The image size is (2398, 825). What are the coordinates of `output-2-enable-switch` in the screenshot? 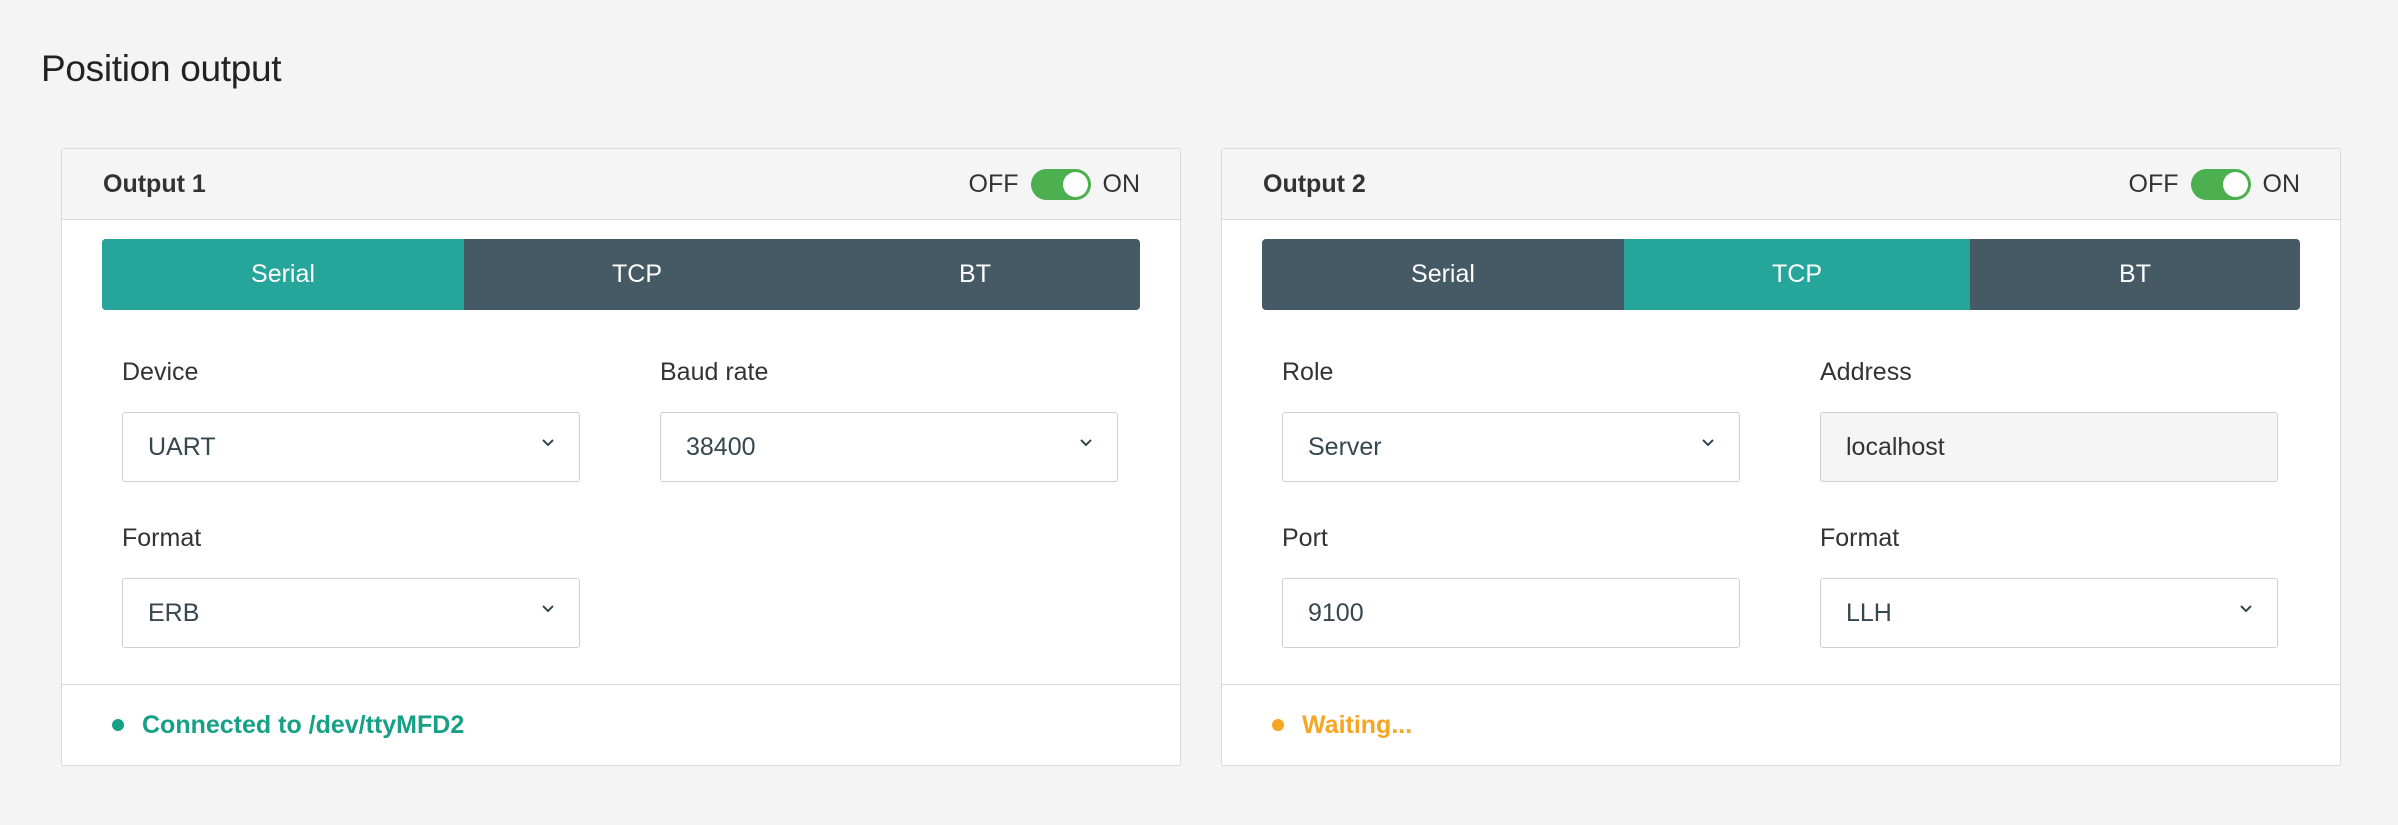 It's located at (2220, 184).